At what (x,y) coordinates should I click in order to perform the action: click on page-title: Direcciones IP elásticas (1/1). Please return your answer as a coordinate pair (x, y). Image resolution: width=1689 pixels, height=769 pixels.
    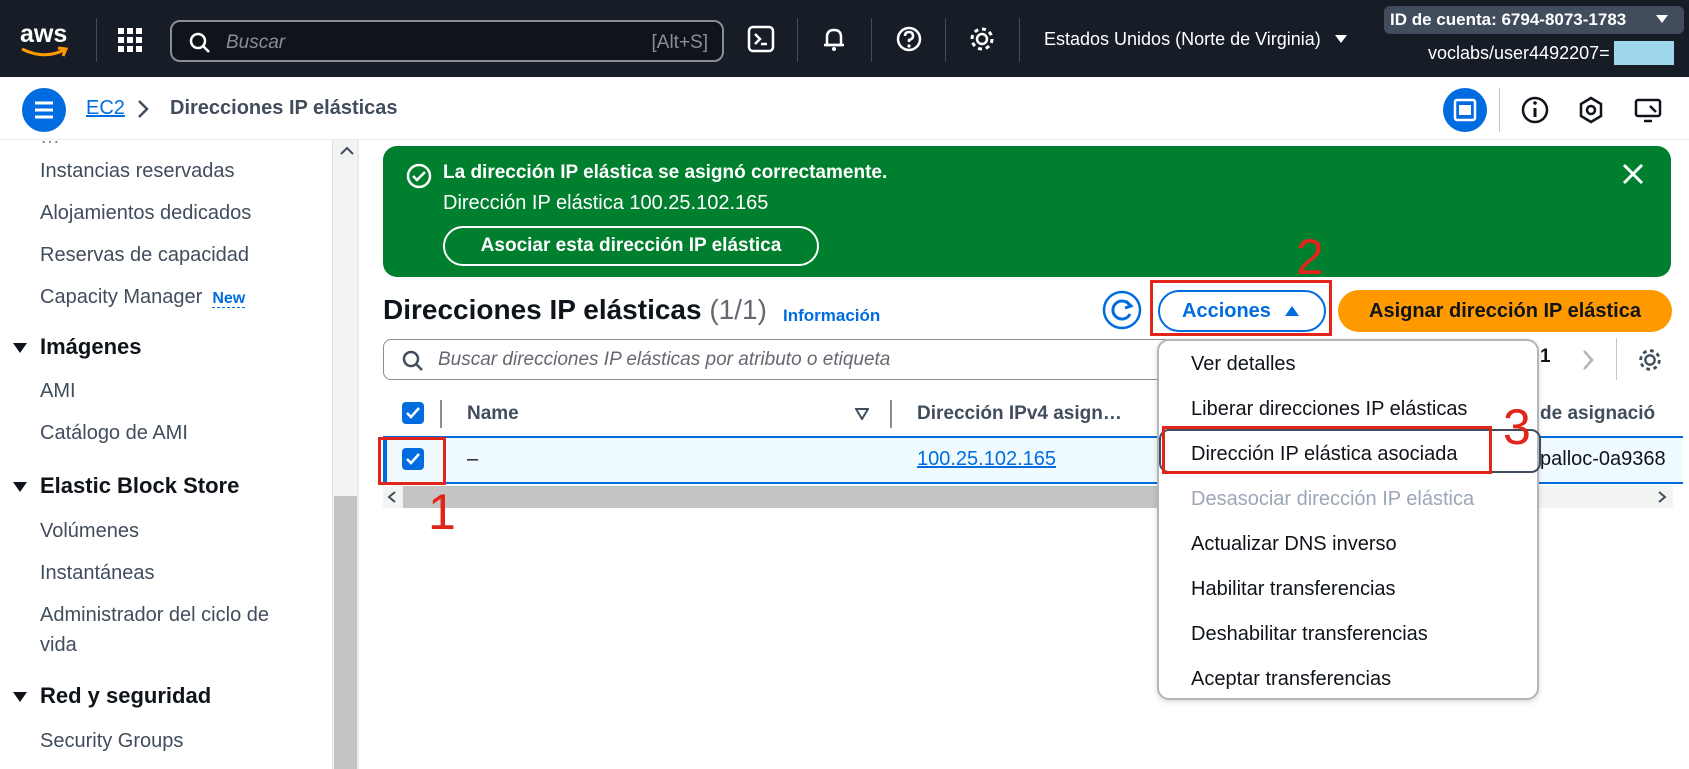
    Looking at the image, I should click on (575, 310).